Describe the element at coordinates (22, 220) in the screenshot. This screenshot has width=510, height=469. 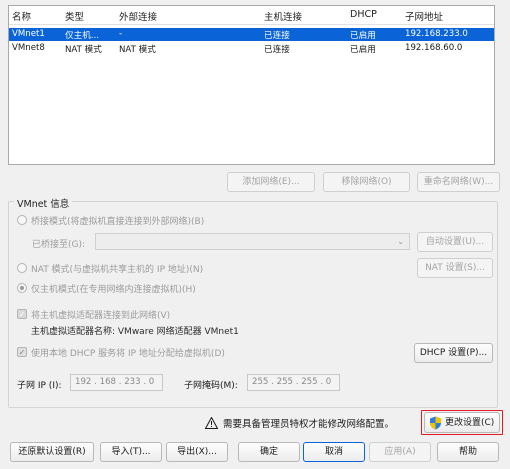
I see `bridged-mode-radio` at that location.